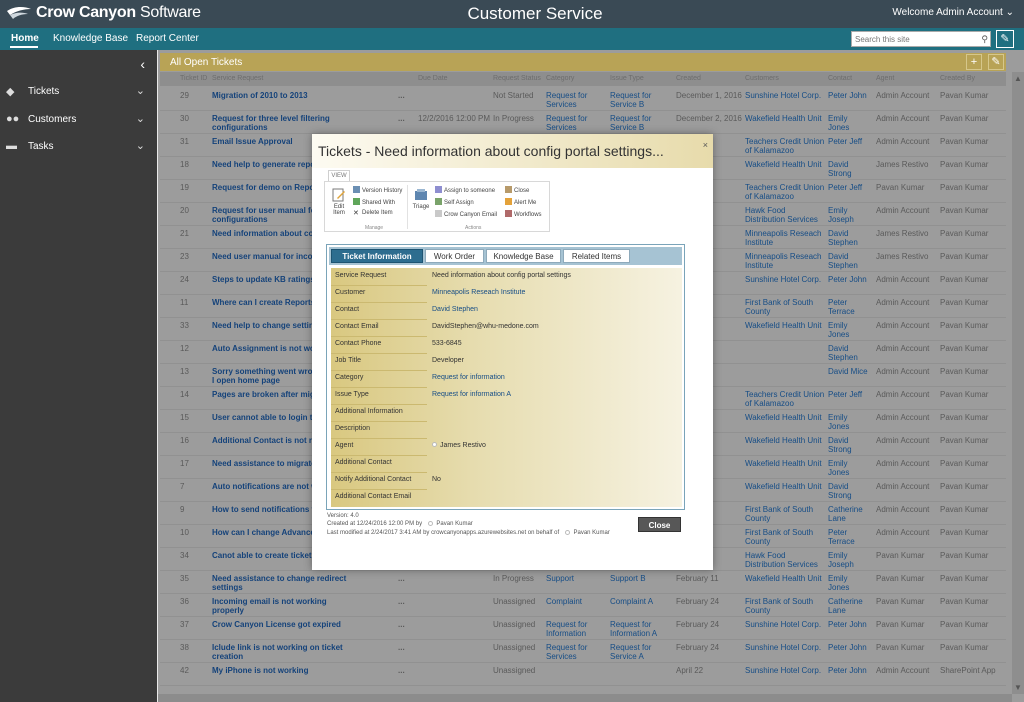 The width and height of the screenshot is (1024, 702). I want to click on sidebar-item-tasks: ▬ Tasks ⌄, so click(78, 147).